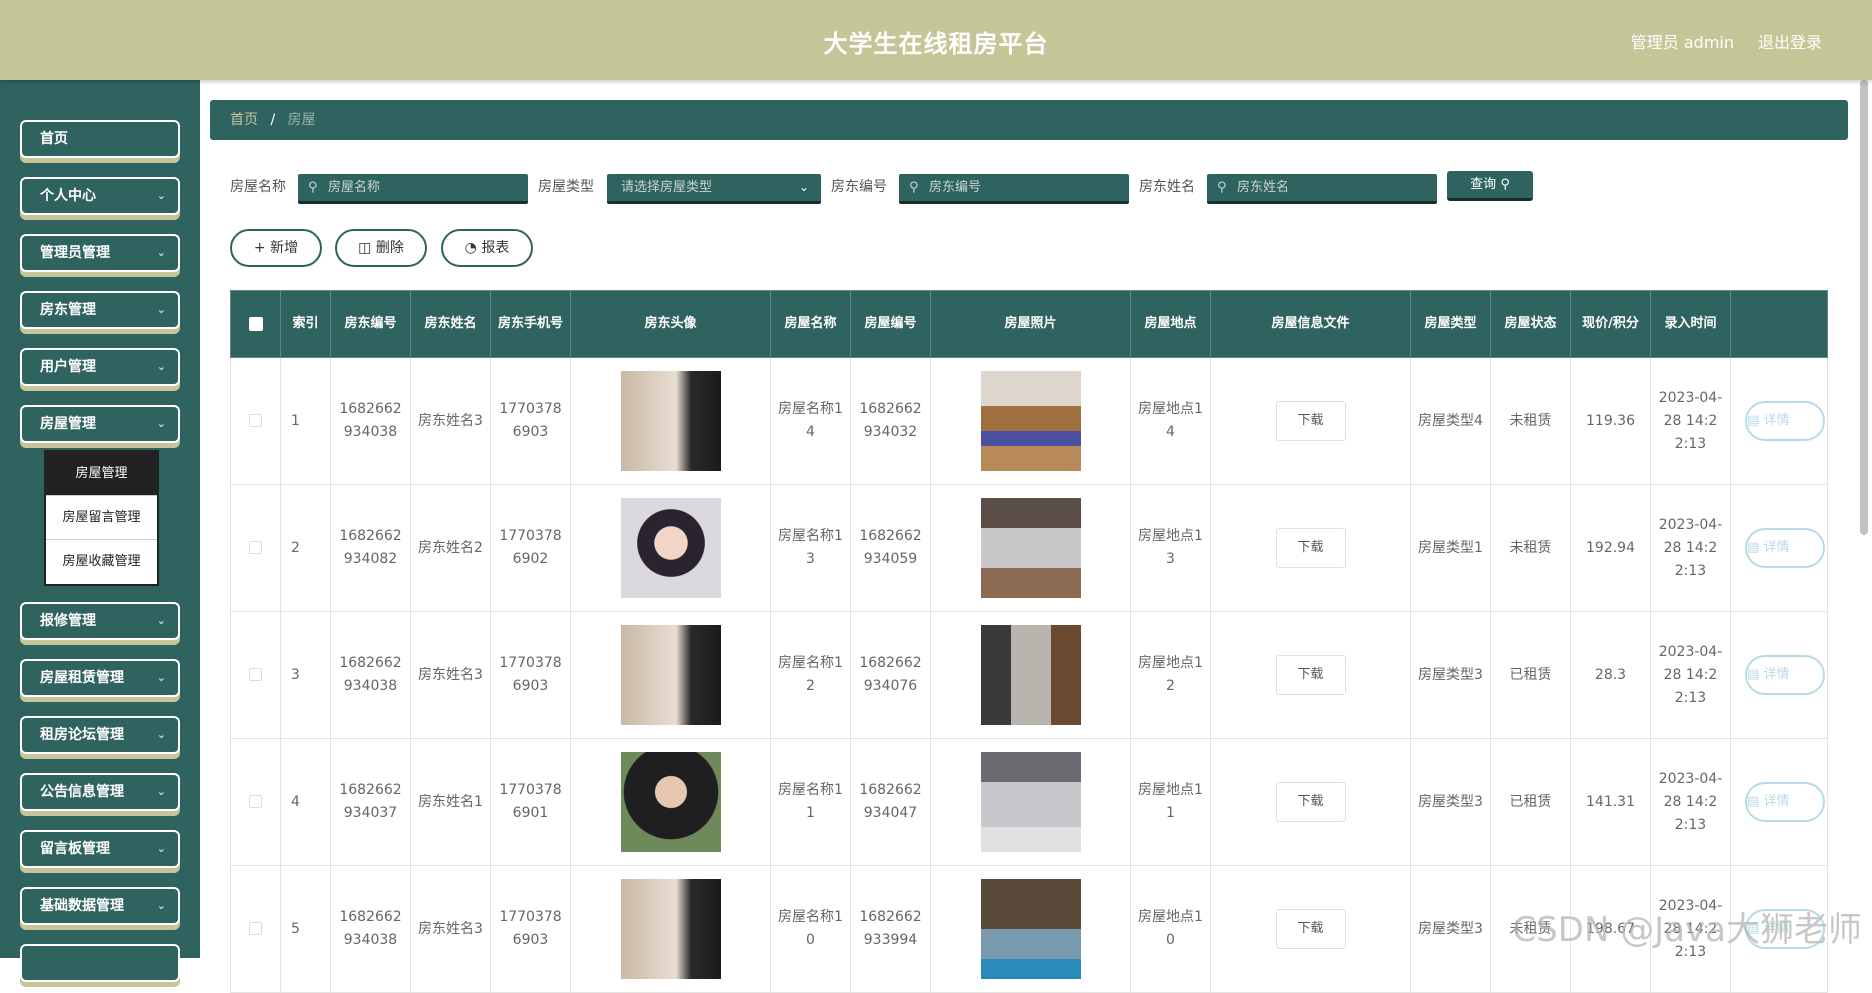  What do you see at coordinates (810, 324) in the screenshot?
I see `column-header: 房屋名称` at bounding box center [810, 324].